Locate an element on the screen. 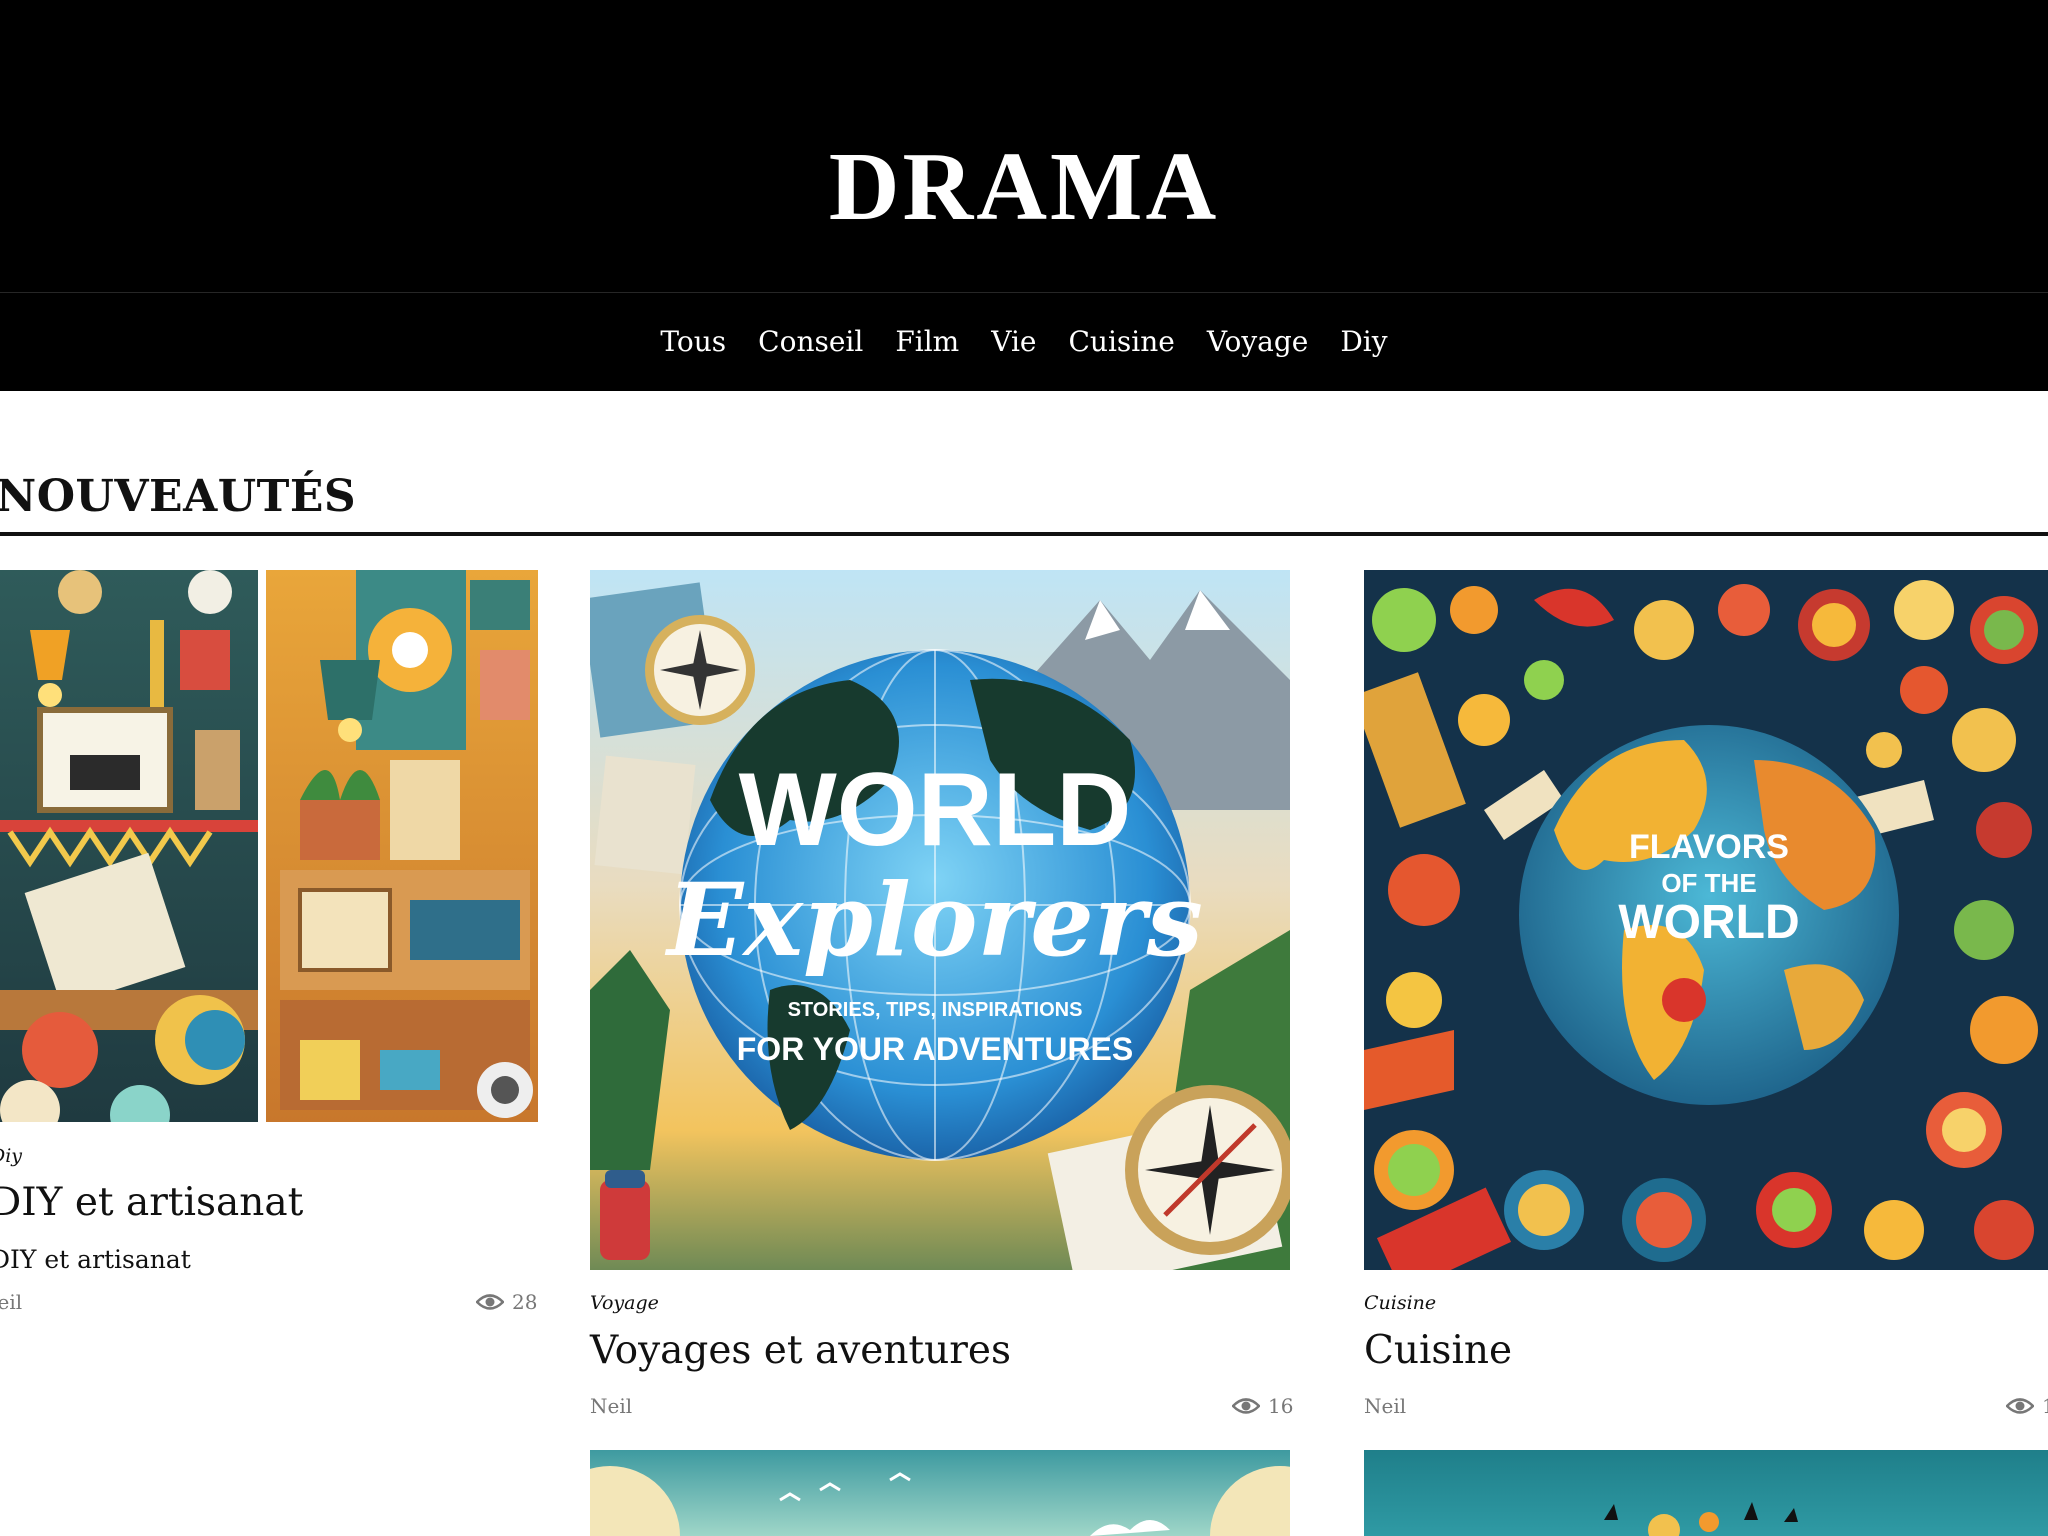 The image size is (2048, 1536). craft-workshop-image is located at coordinates (269, 846).